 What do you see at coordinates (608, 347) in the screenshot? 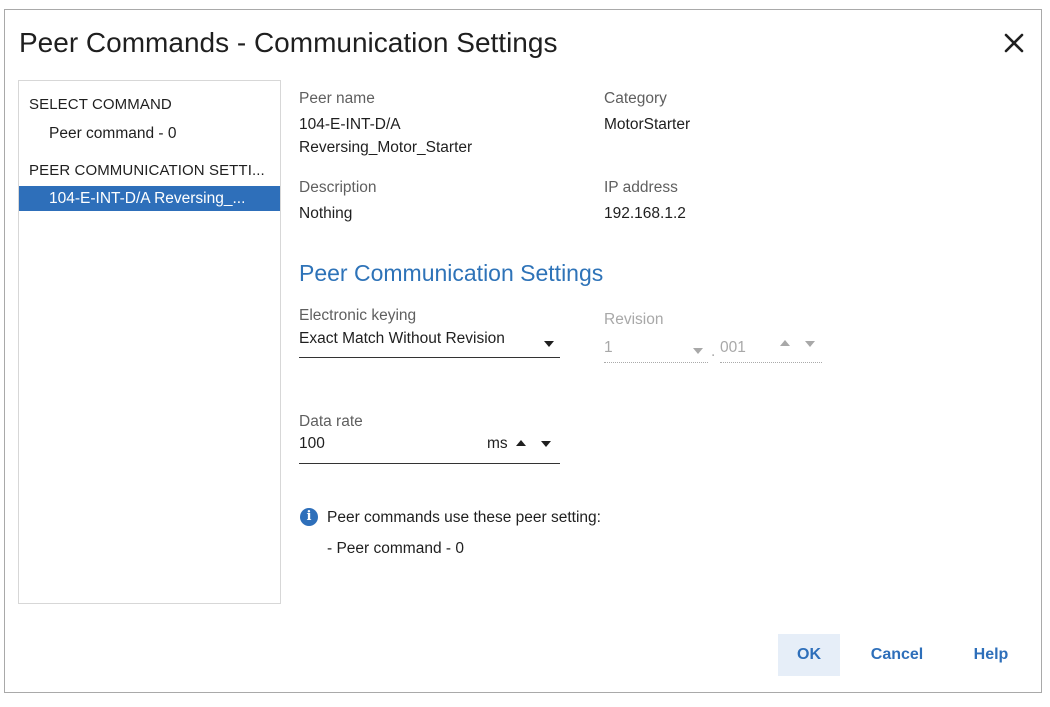
I see `revision-major-value: 1` at bounding box center [608, 347].